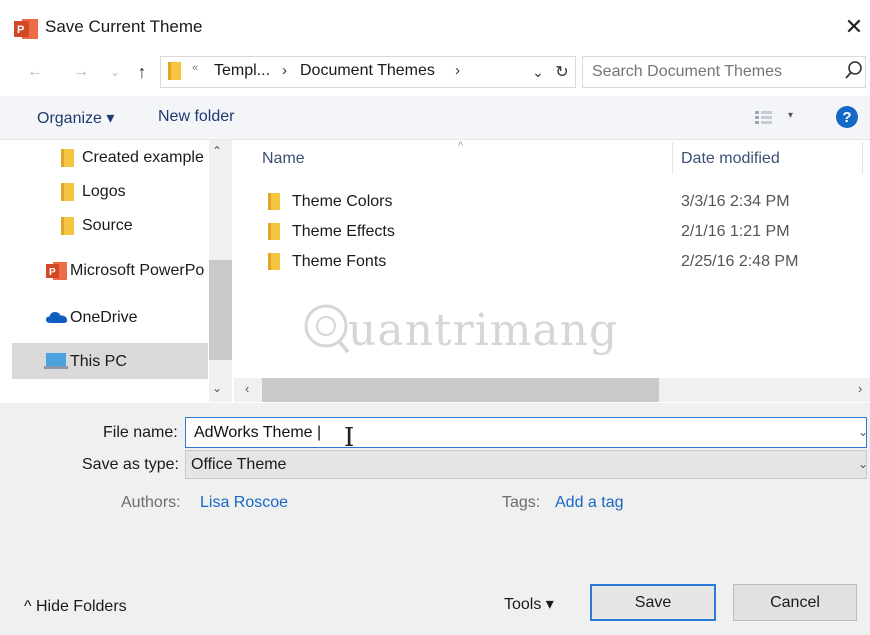  What do you see at coordinates (339, 262) in the screenshot?
I see `file-row-name: Theme Fonts` at bounding box center [339, 262].